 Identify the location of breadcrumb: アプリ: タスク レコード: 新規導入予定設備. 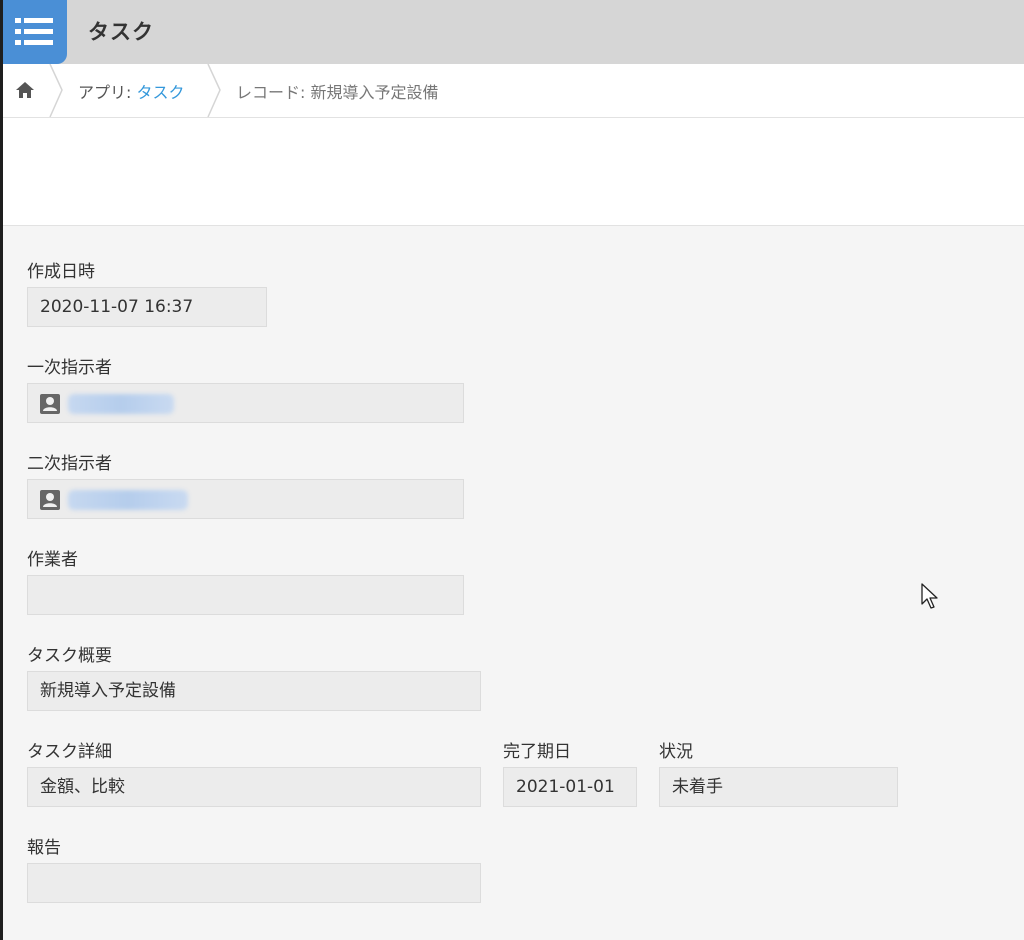
(512, 91).